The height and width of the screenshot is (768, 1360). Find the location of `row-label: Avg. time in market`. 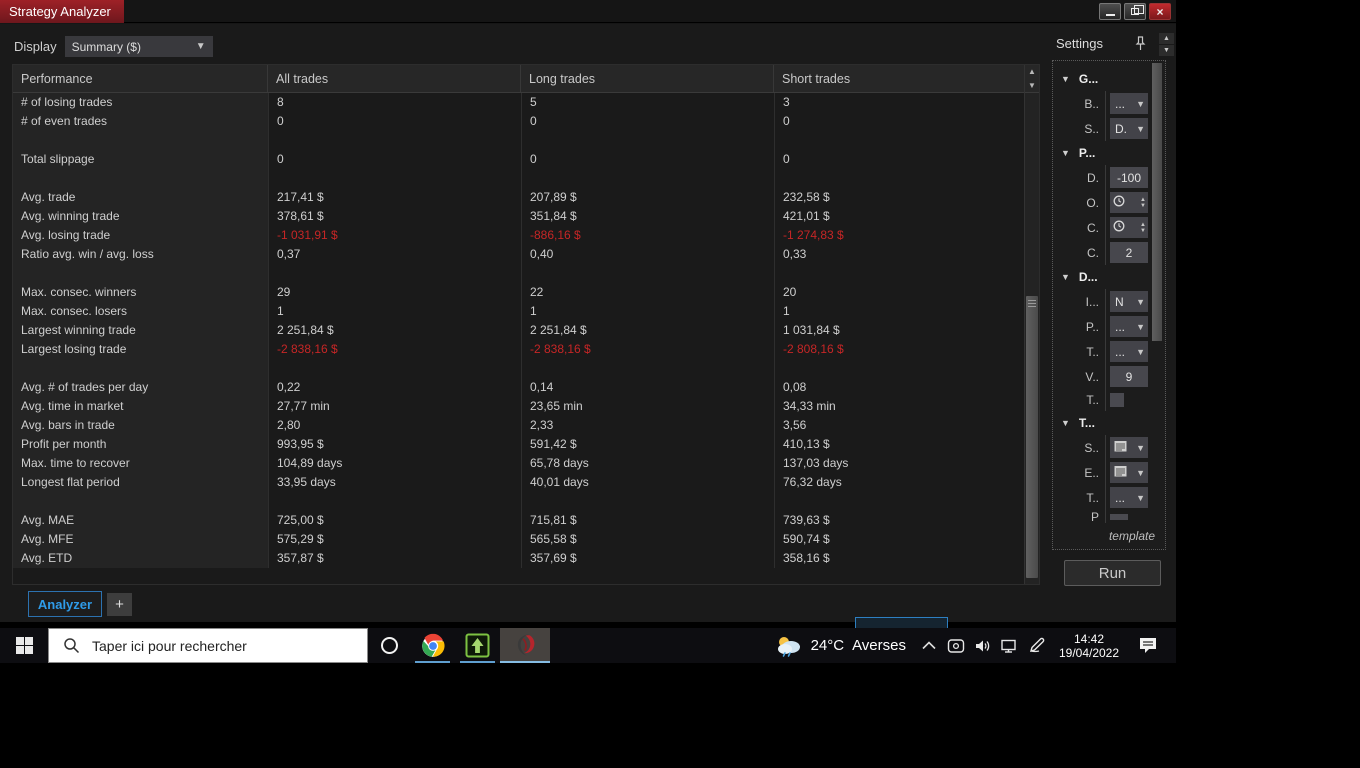

row-label: Avg. time in market is located at coordinates (140, 406).